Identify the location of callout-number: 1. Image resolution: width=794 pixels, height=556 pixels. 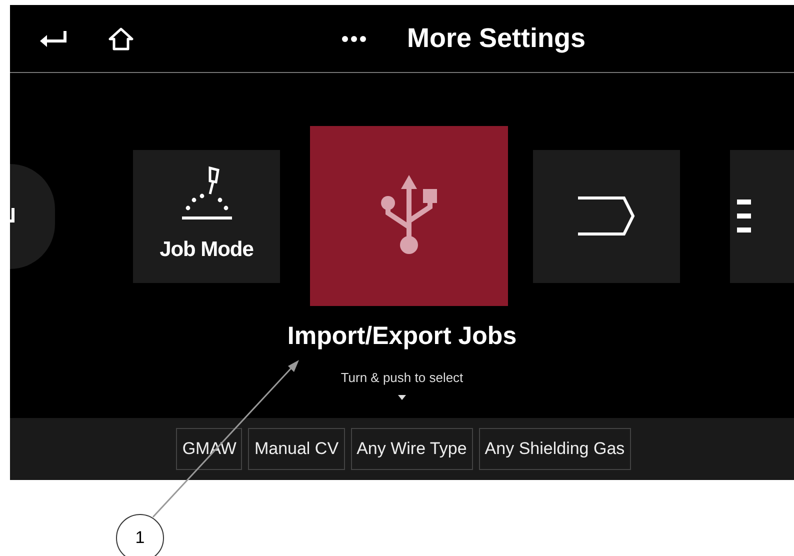
(140, 535).